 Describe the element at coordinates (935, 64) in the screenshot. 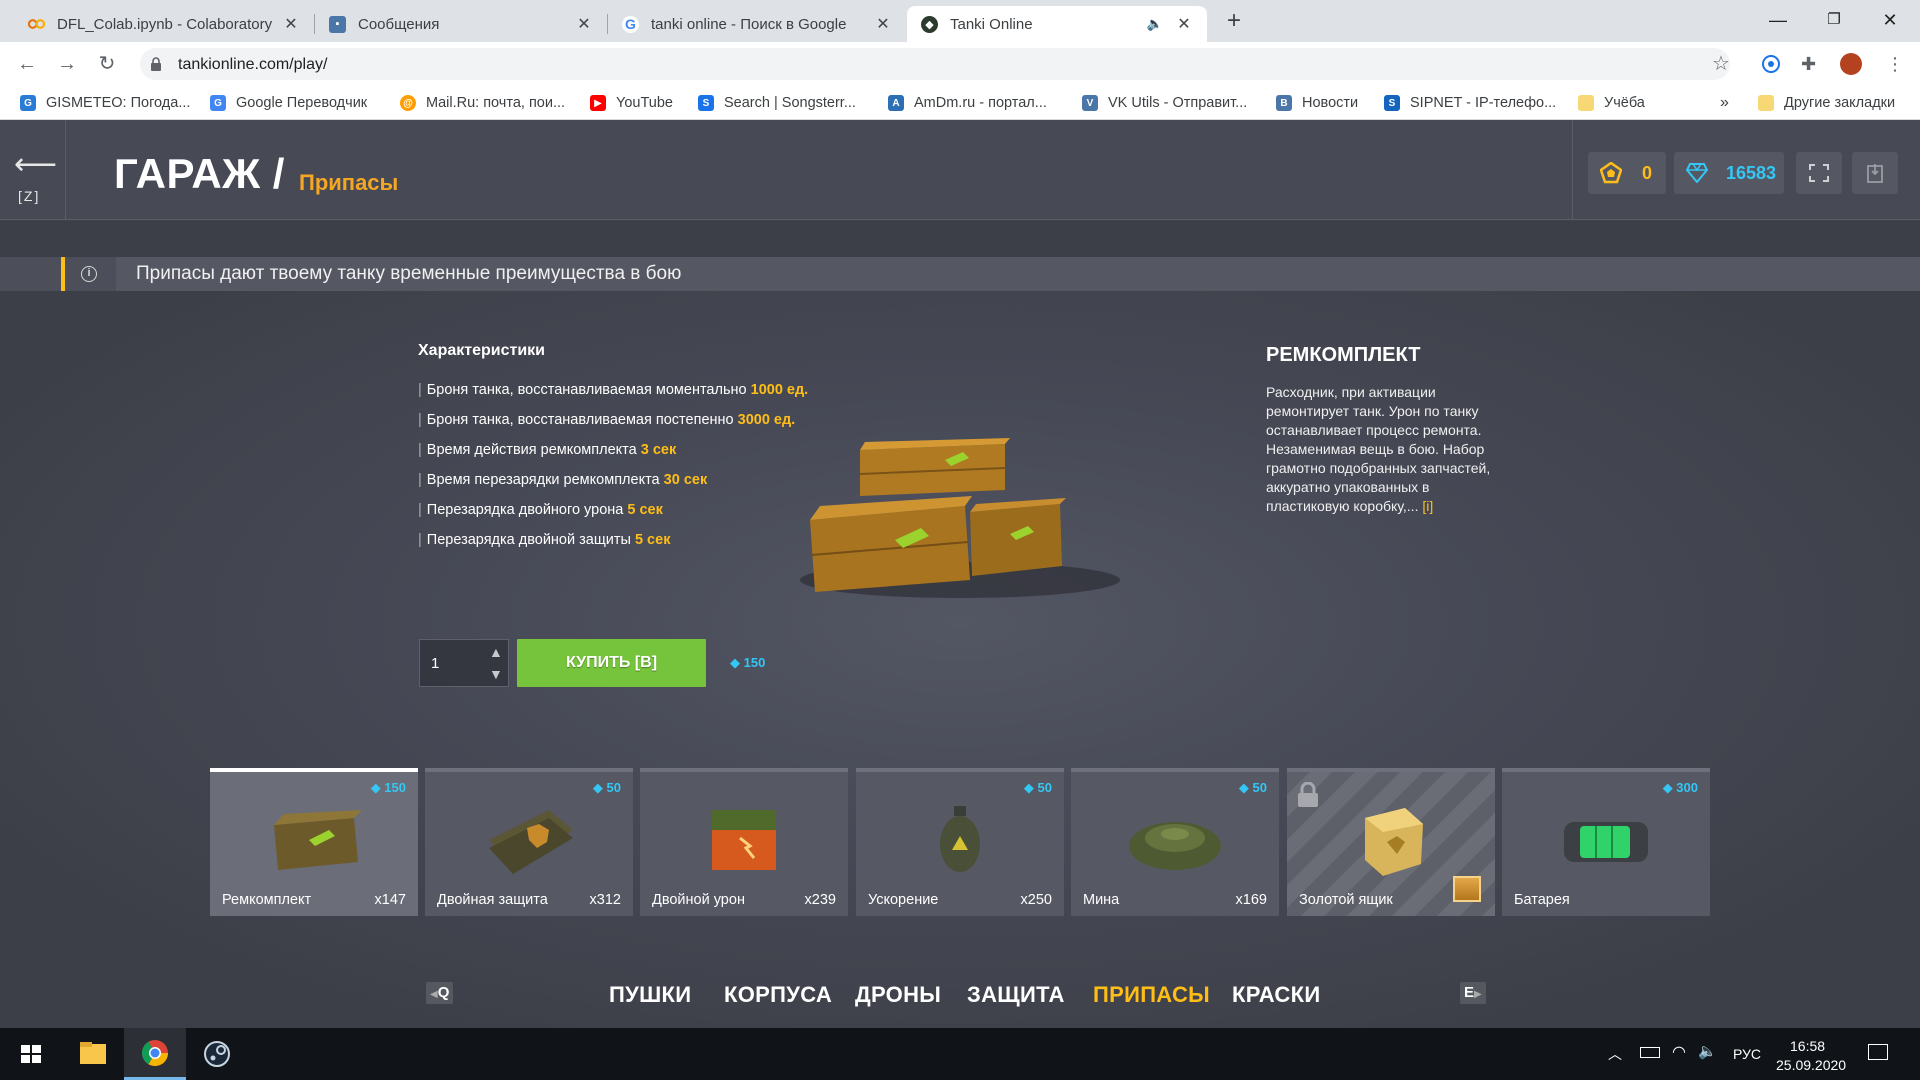

I see `address-bar` at that location.